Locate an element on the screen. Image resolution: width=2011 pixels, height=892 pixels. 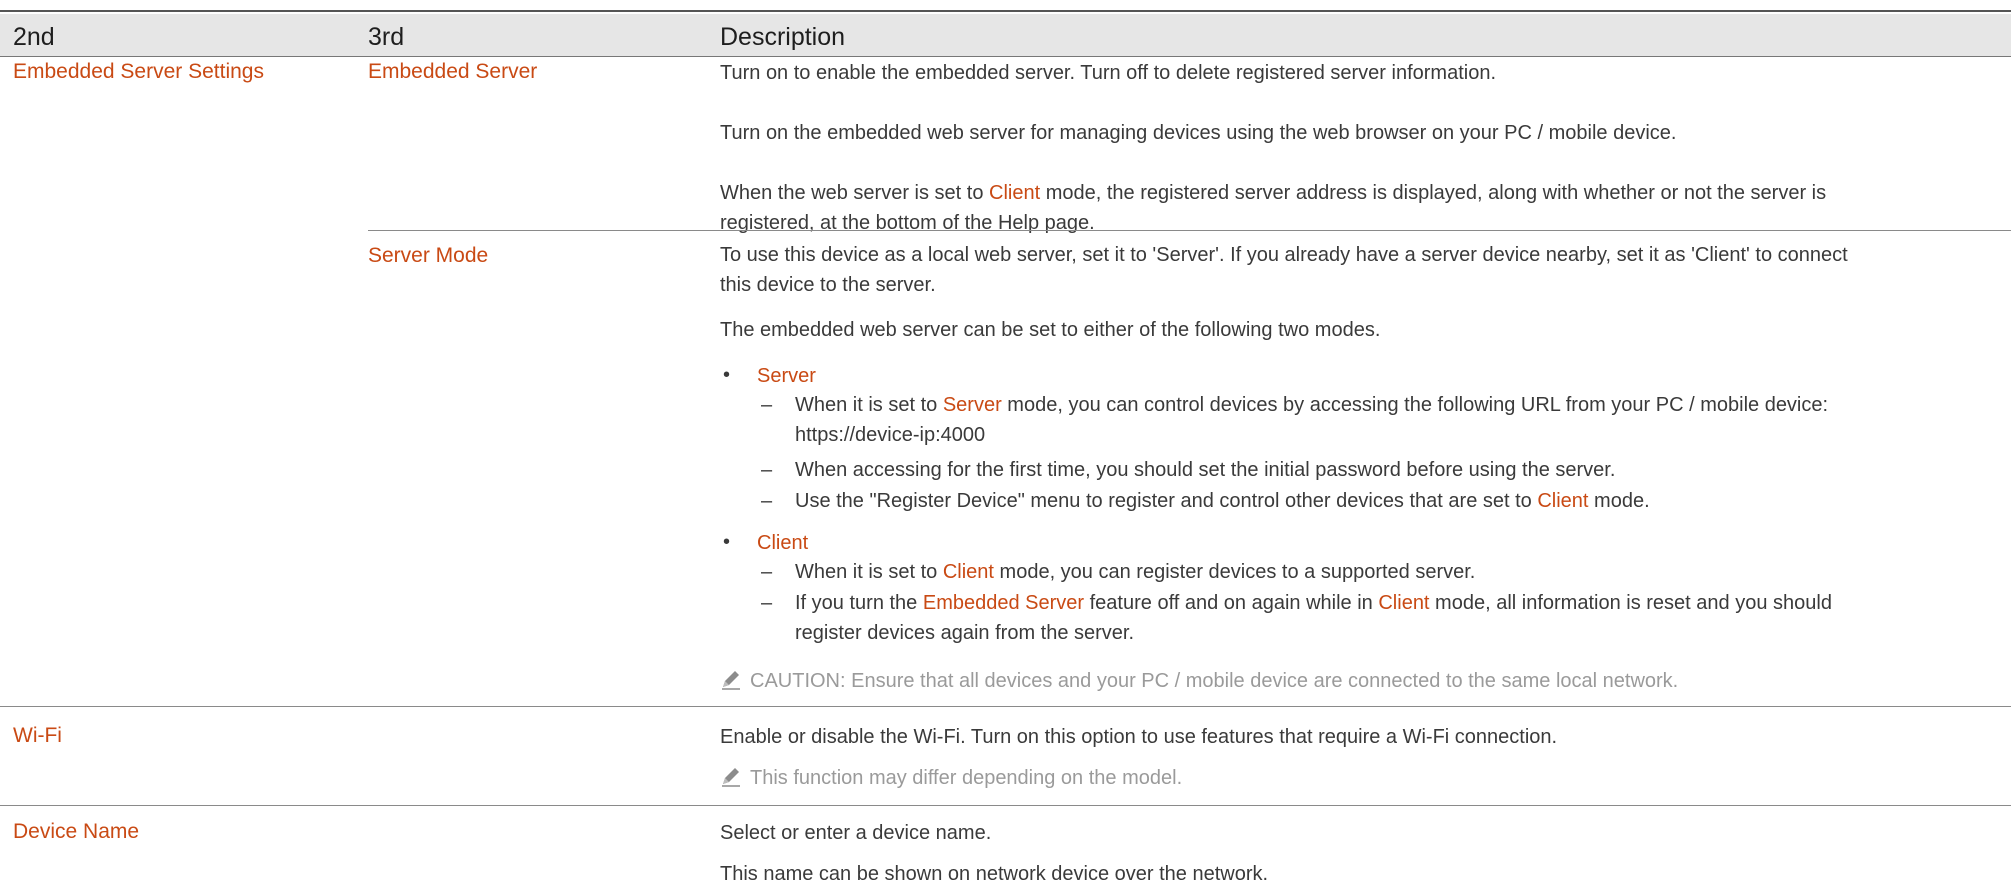
row-label-embedded-server-settings: Embedded Server Settings is located at coordinates (138, 71).